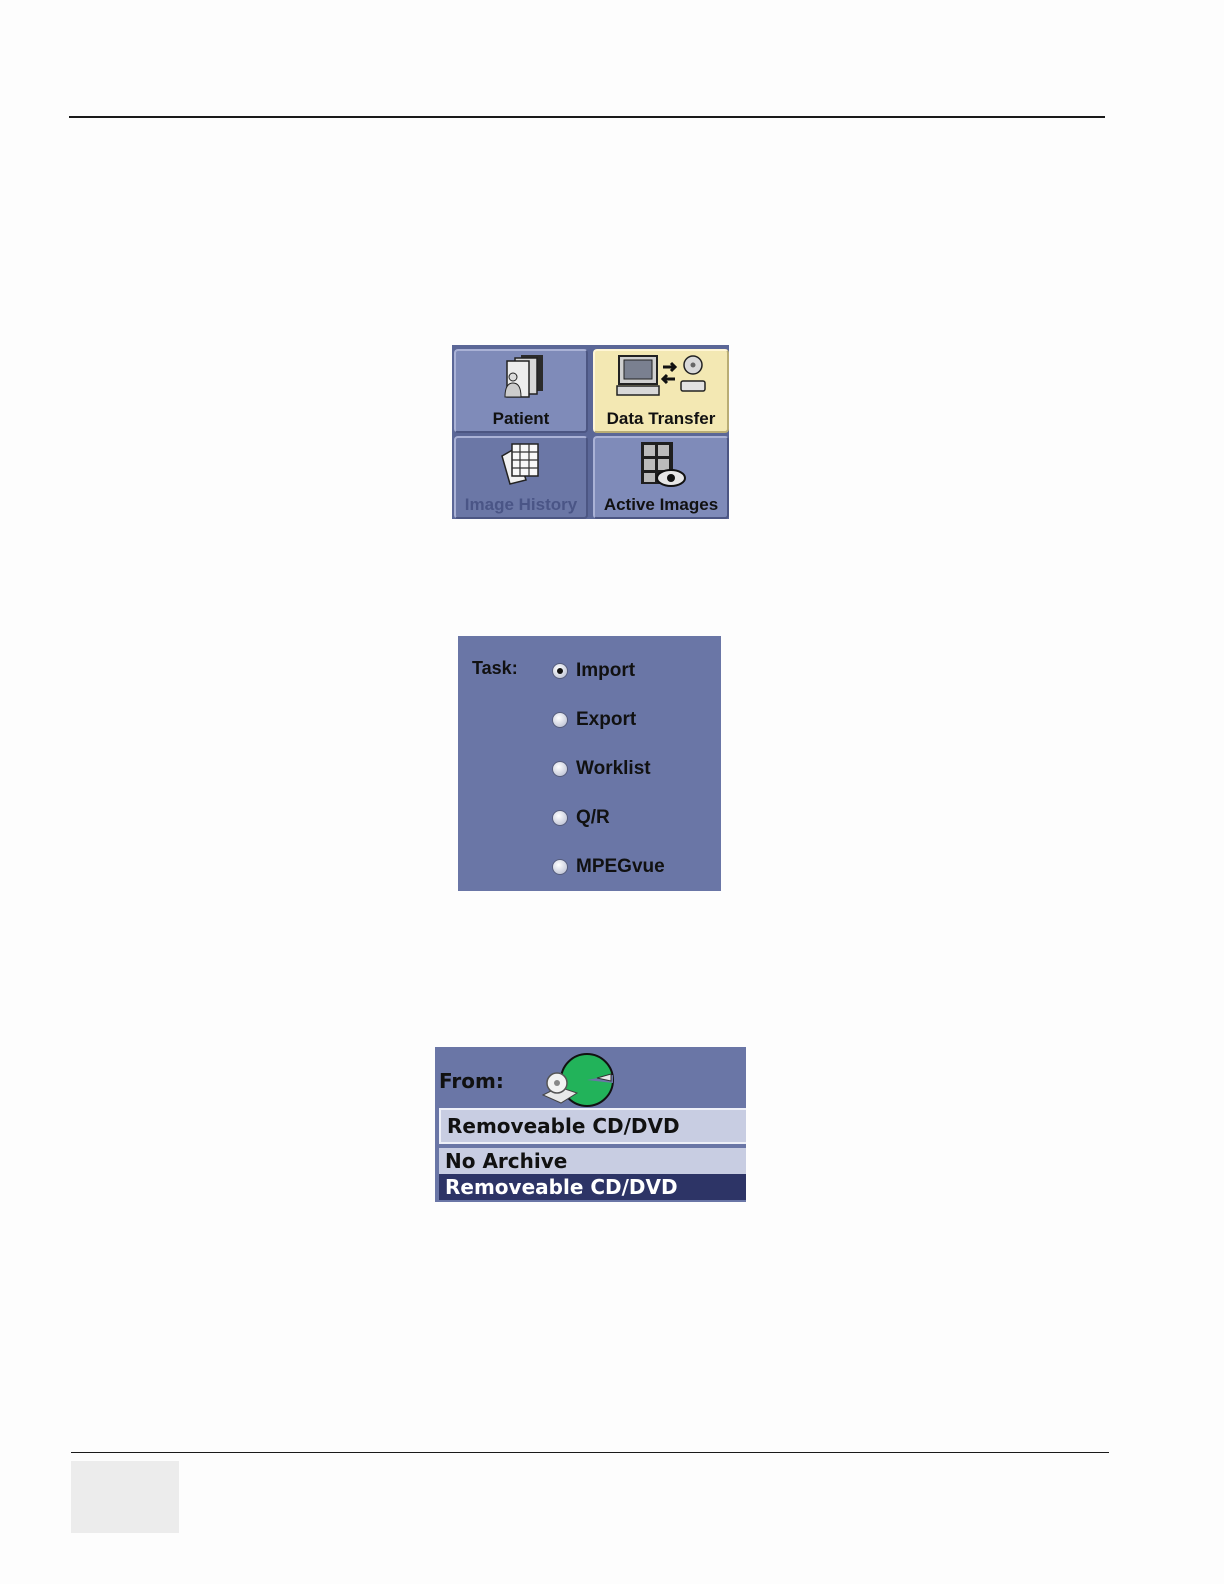 Image resolution: width=1224 pixels, height=1584 pixels. Describe the element at coordinates (661, 375) in the screenshot. I see `data-transfer-icon` at that location.